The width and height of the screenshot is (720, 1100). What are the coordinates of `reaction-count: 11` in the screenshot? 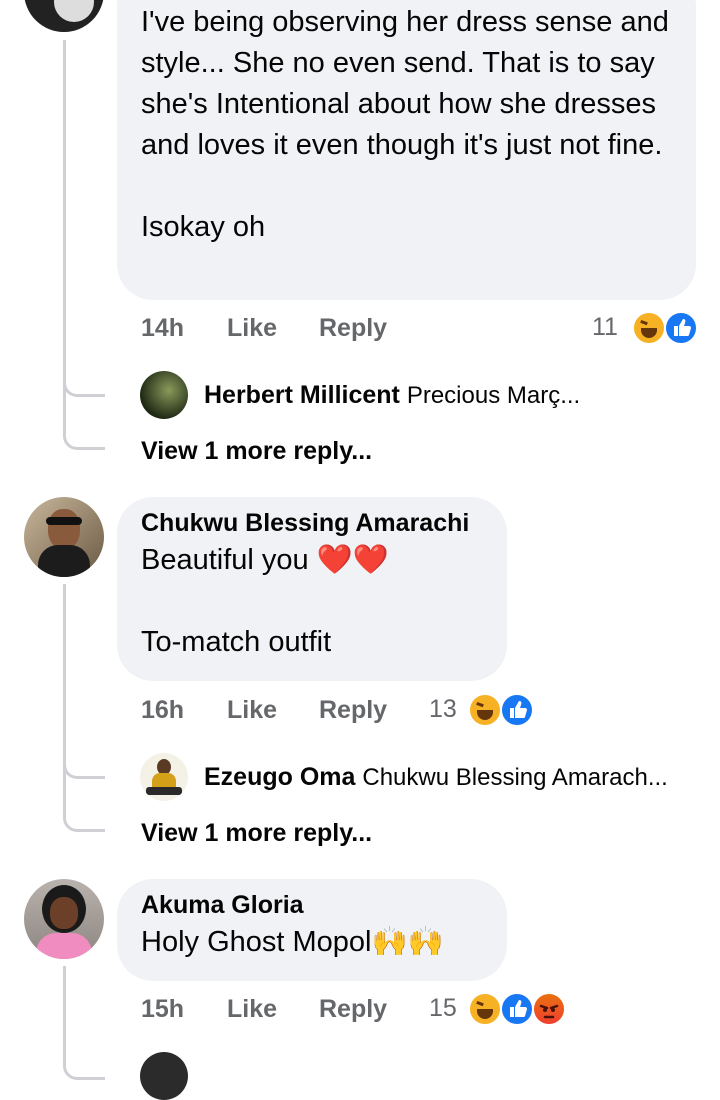 It's located at (605, 327).